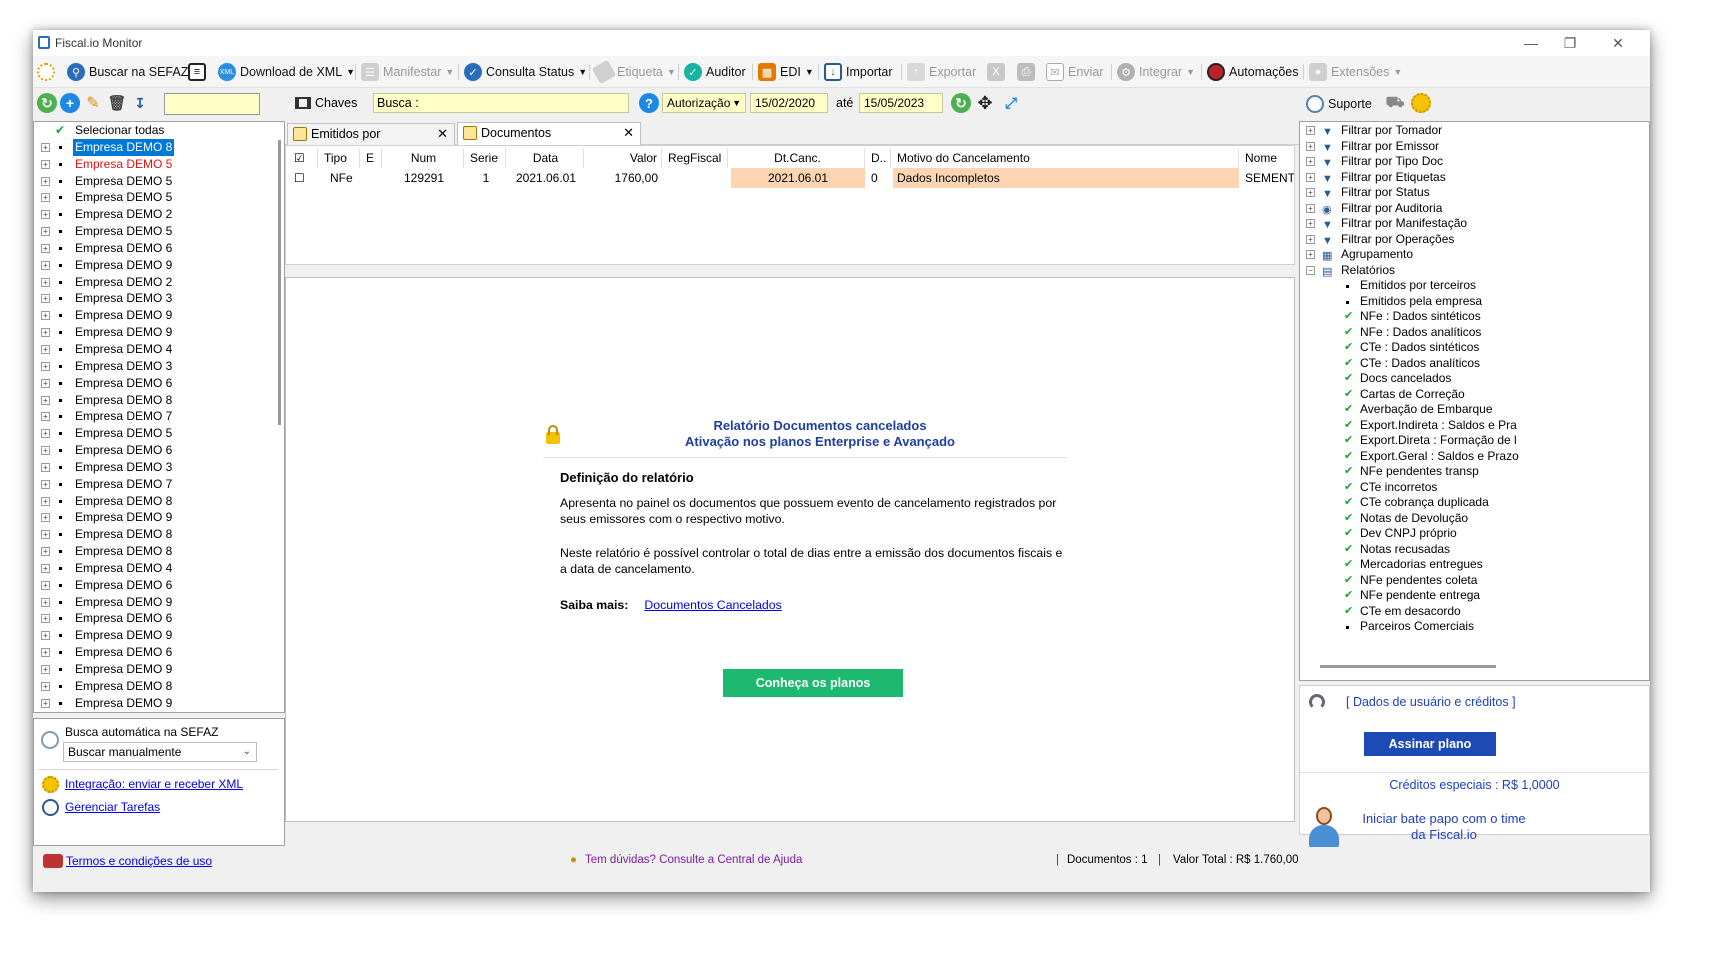 This screenshot has height=953, width=1713. What do you see at coordinates (1474, 488) in the screenshot?
I see `report-item: ✔ CTe incorretos` at bounding box center [1474, 488].